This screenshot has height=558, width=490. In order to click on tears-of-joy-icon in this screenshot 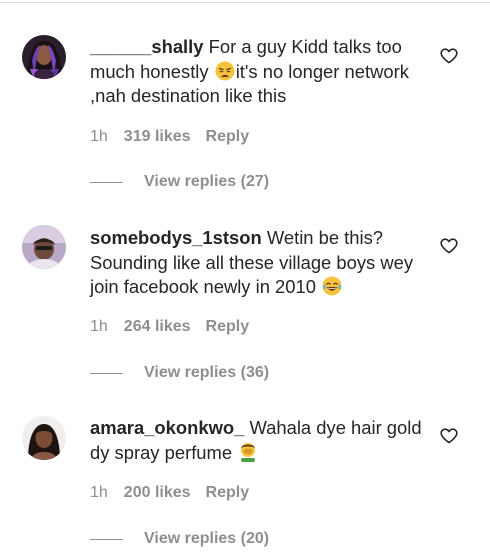, I will do `click(332, 286)`.